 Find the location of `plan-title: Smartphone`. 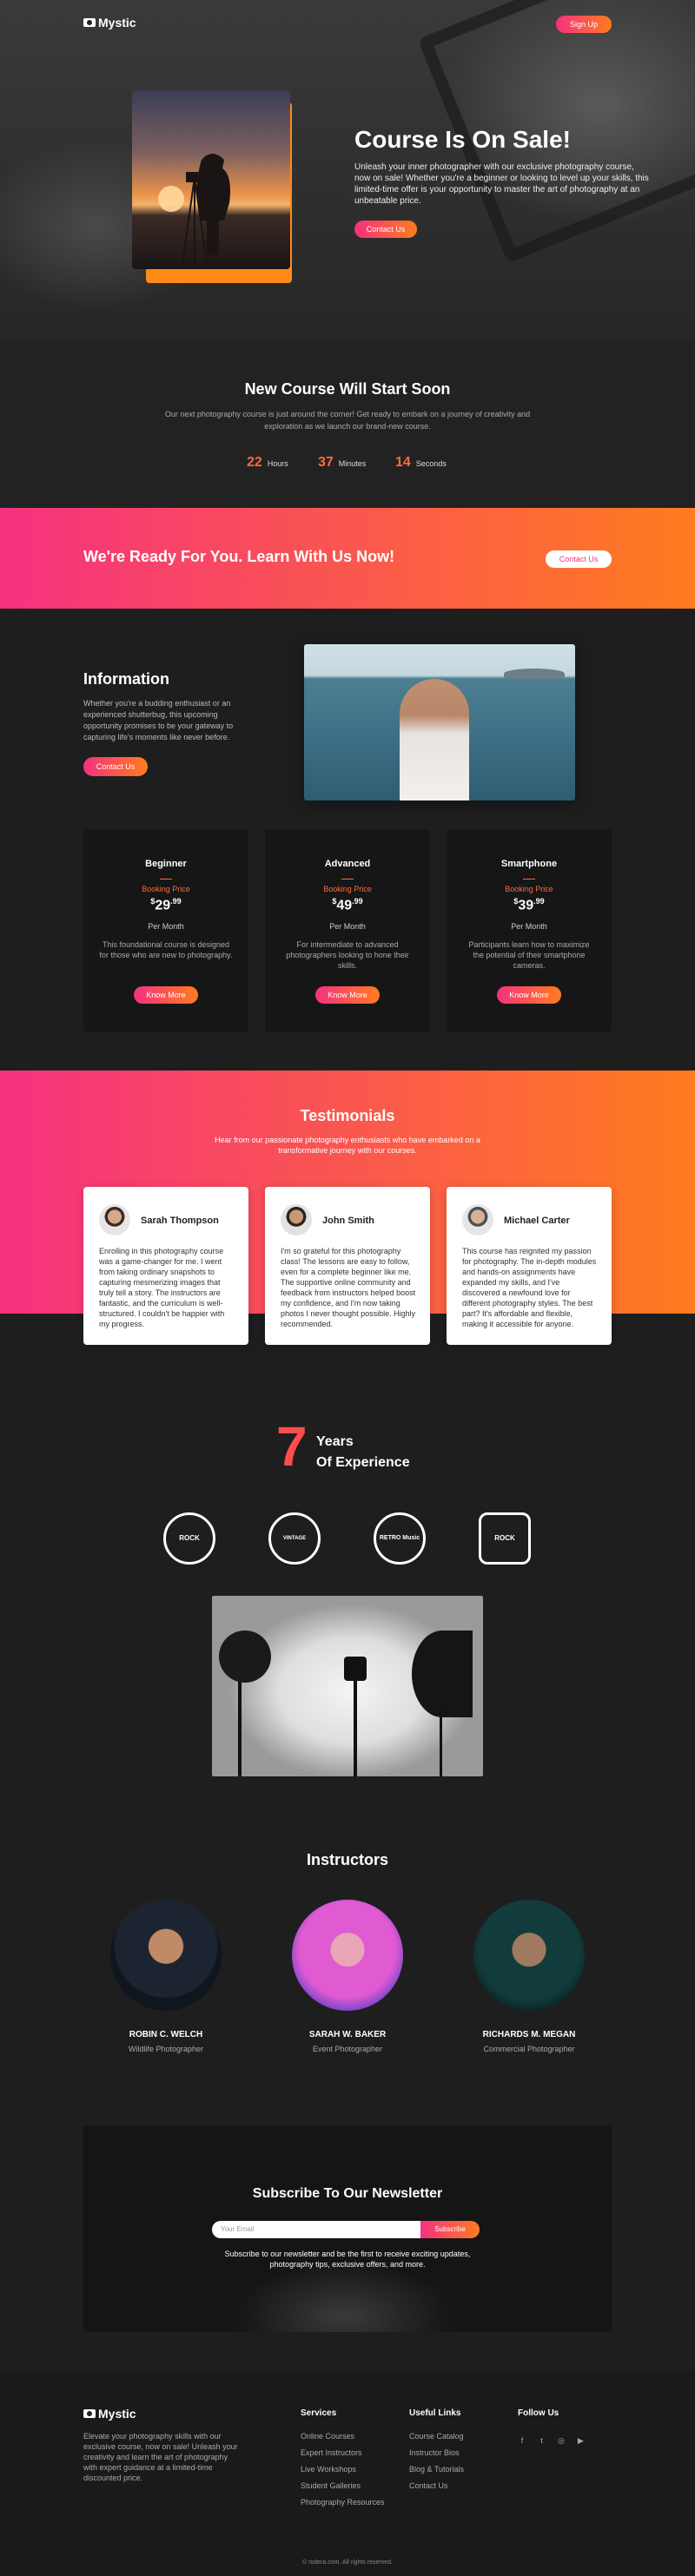

plan-title: Smartphone is located at coordinates (529, 864).